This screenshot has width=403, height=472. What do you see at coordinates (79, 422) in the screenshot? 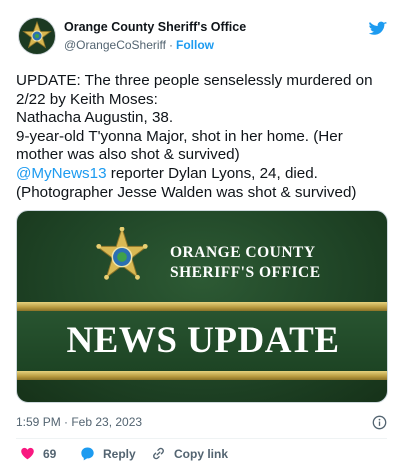
I see `timestamp: 1:59 PM · Feb 23, 2023` at bounding box center [79, 422].